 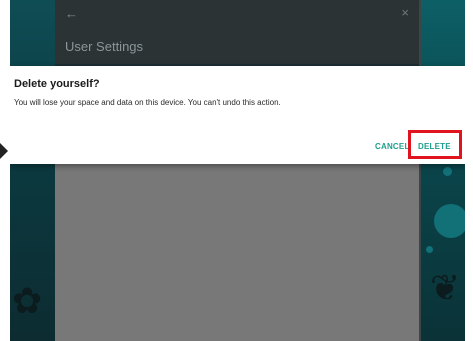 What do you see at coordinates (434, 146) in the screenshot?
I see `delete-button: DELETE` at bounding box center [434, 146].